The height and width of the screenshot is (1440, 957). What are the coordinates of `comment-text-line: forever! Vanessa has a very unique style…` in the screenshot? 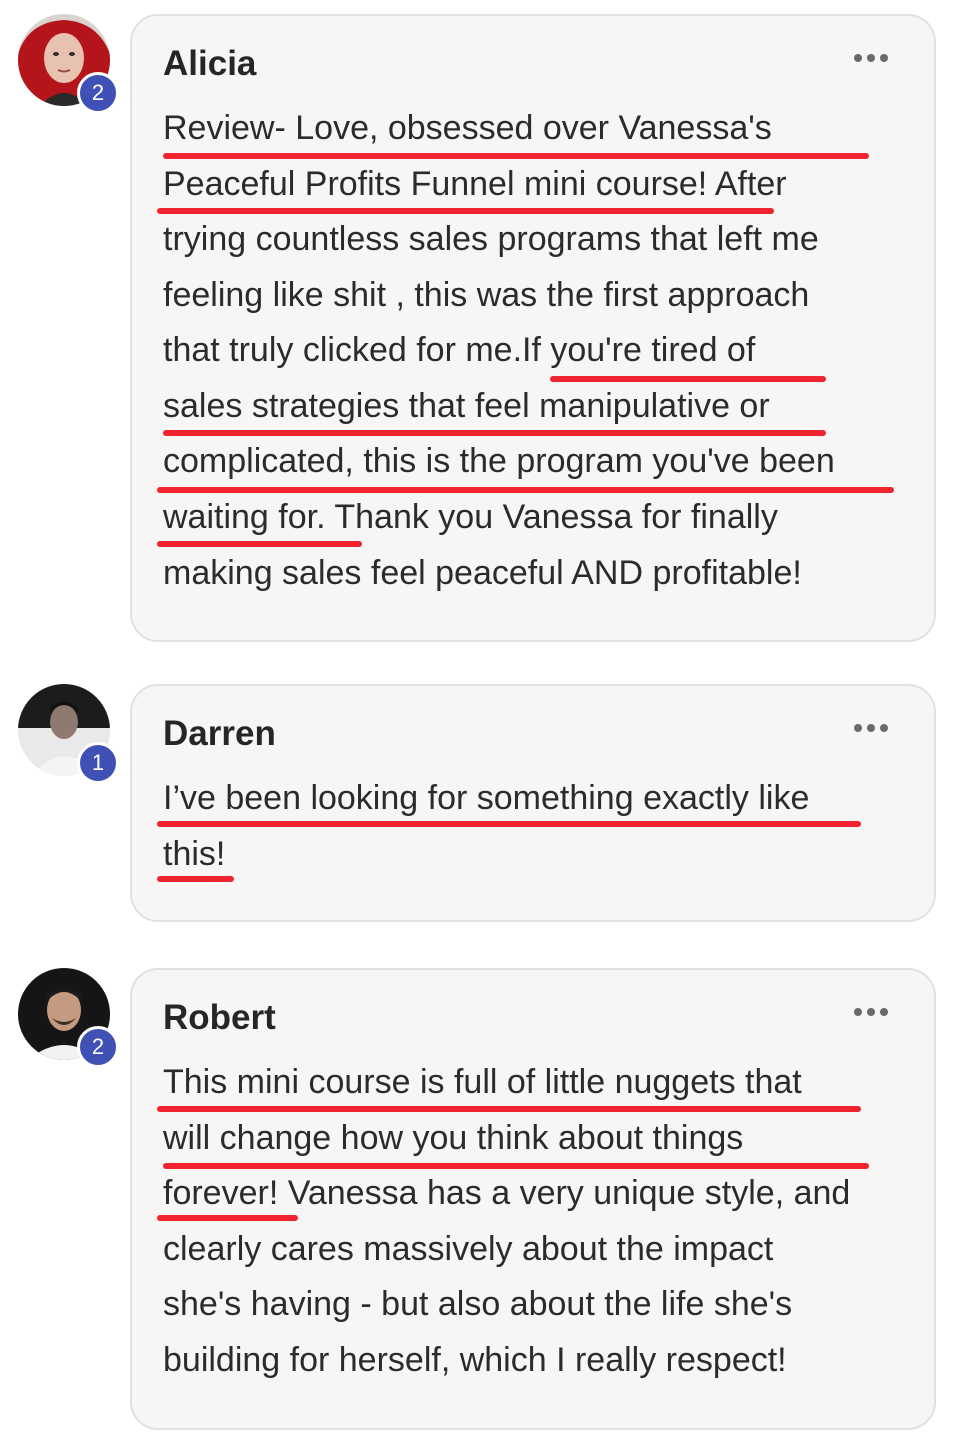 It's located at (507, 1193).